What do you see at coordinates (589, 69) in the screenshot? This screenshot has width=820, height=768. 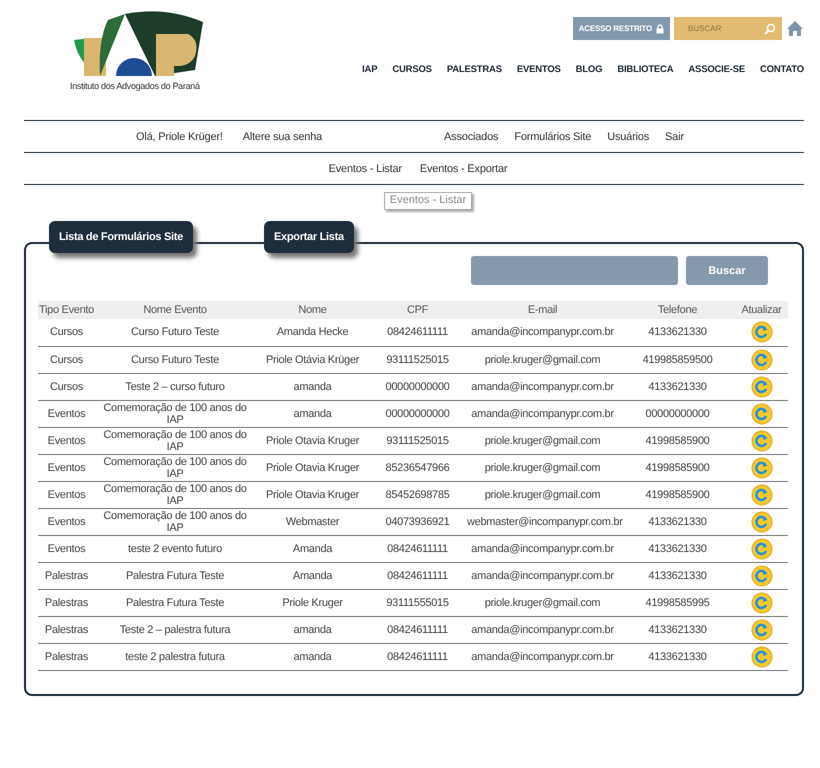 I see `nav-link: BLOG` at bounding box center [589, 69].